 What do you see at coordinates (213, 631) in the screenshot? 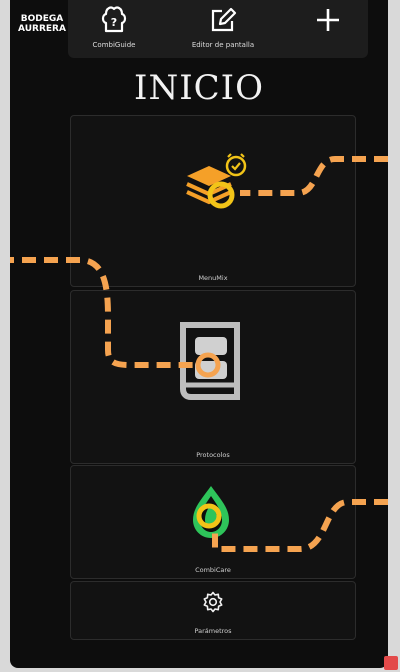
I see `parametros-label: Parámetros` at bounding box center [213, 631].